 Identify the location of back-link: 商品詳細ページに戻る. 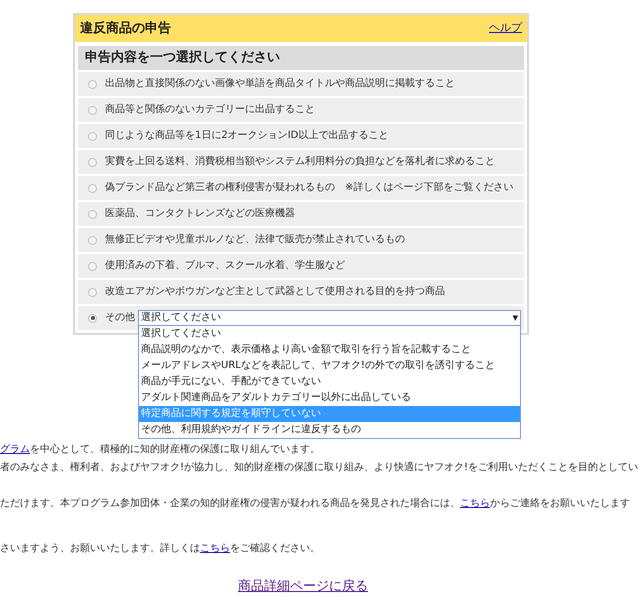
(303, 586).